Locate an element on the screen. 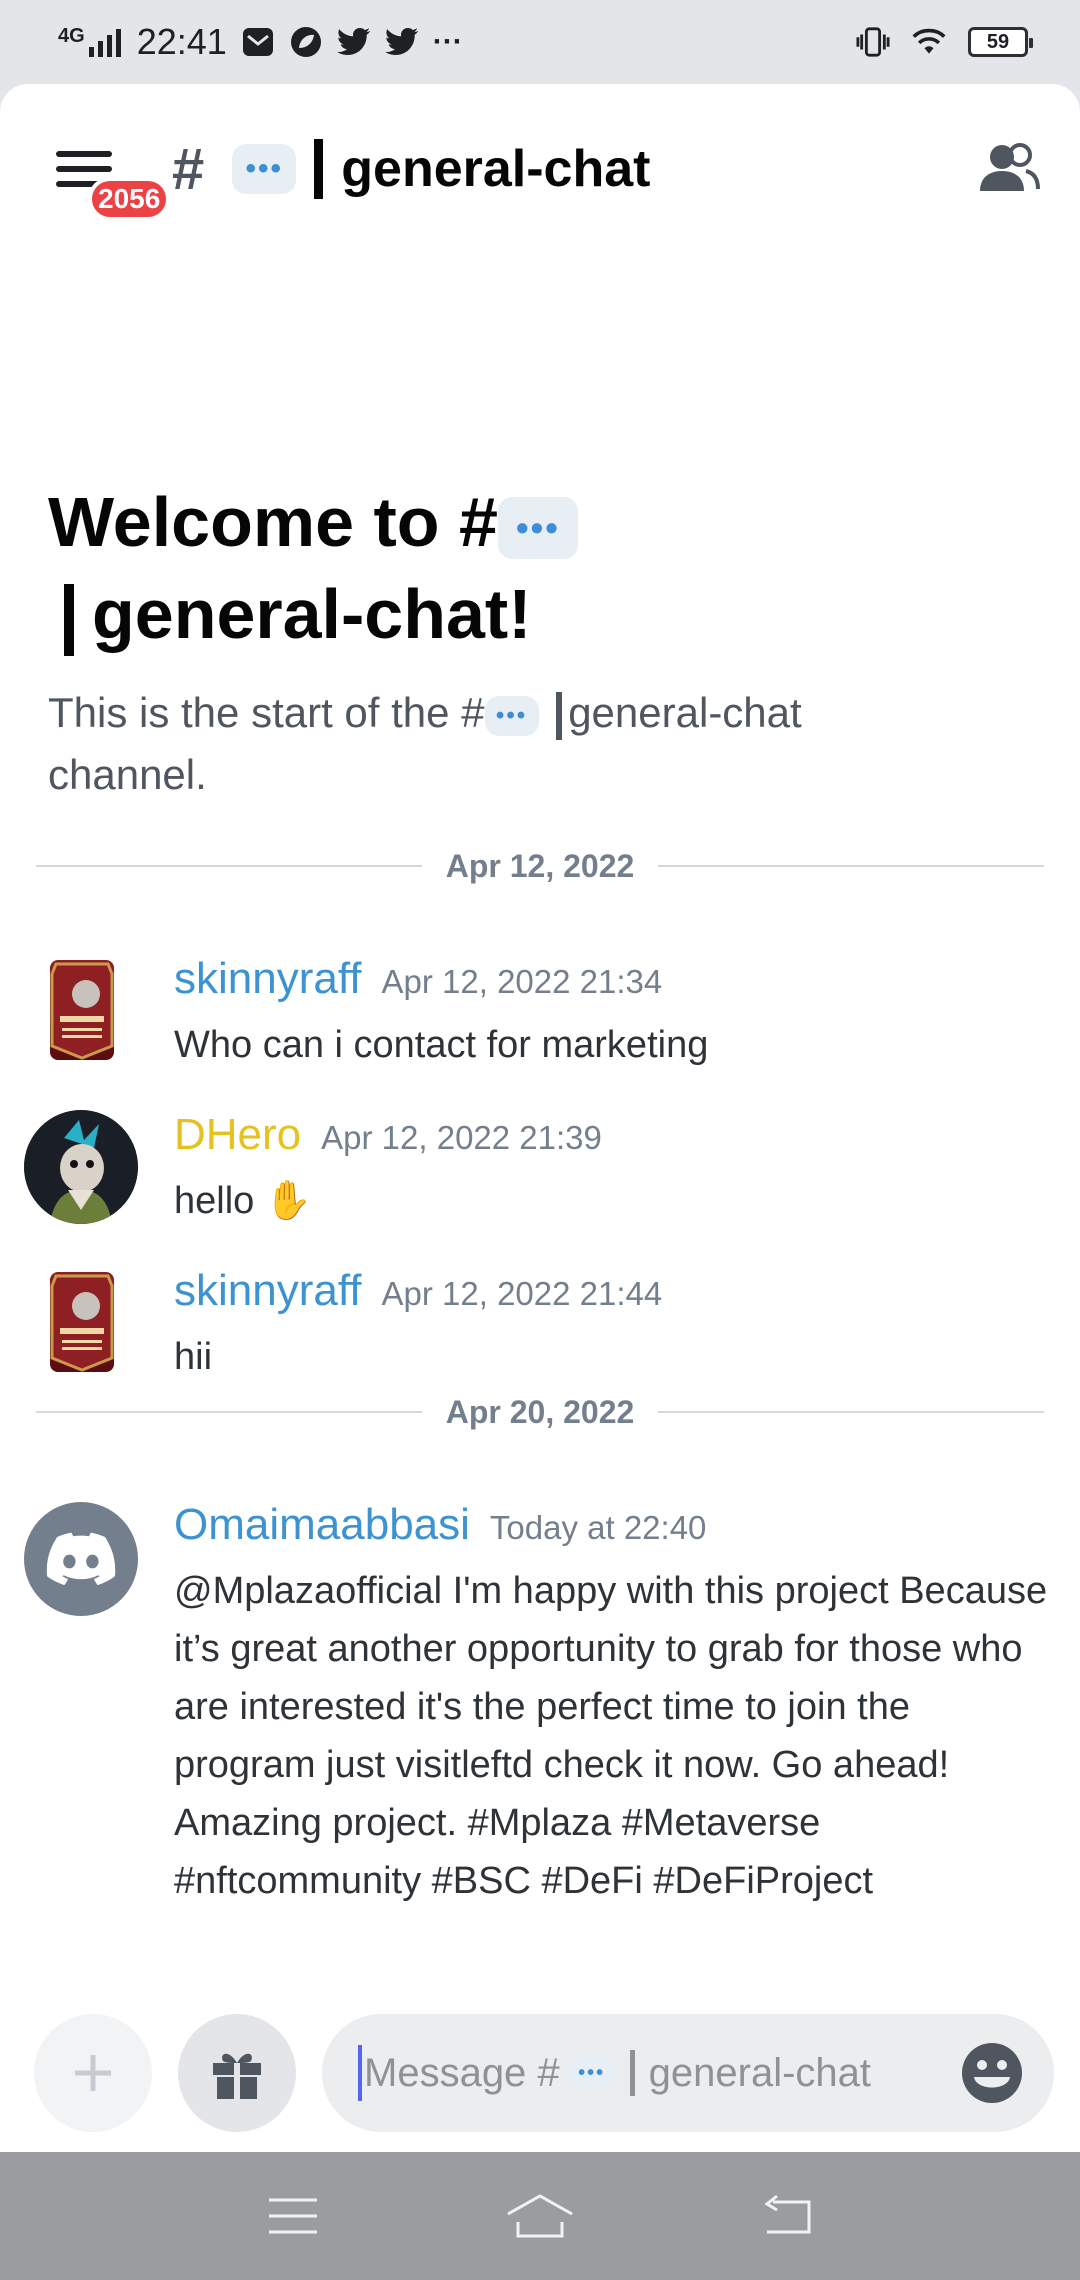 This screenshot has width=1080, height=2280. username: DHero is located at coordinates (237, 1135).